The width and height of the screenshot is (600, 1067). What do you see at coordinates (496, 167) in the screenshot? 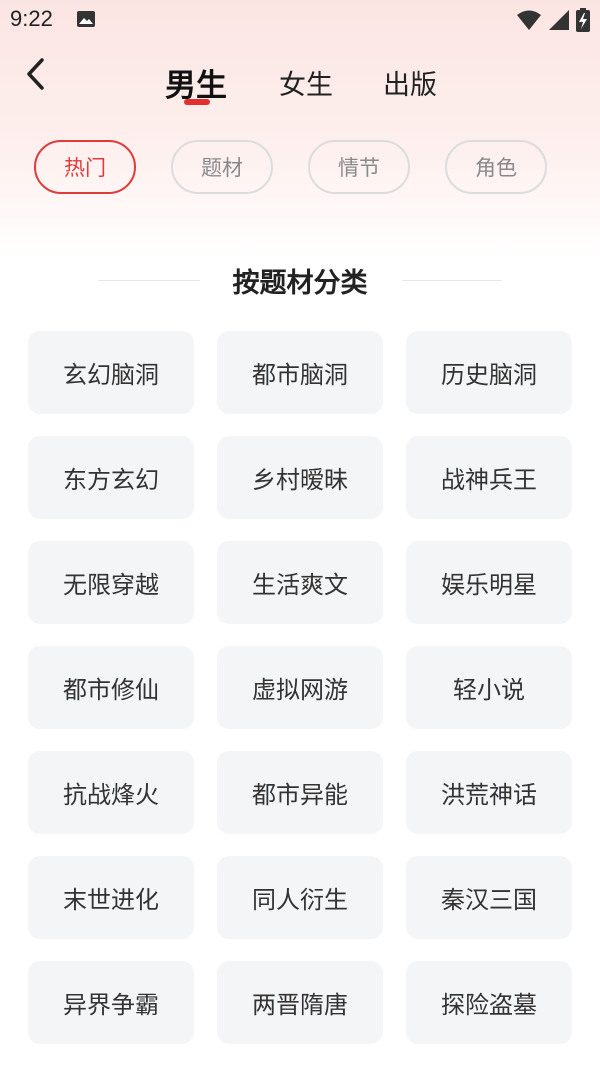
I see `filter-chip-role: 角色` at bounding box center [496, 167].